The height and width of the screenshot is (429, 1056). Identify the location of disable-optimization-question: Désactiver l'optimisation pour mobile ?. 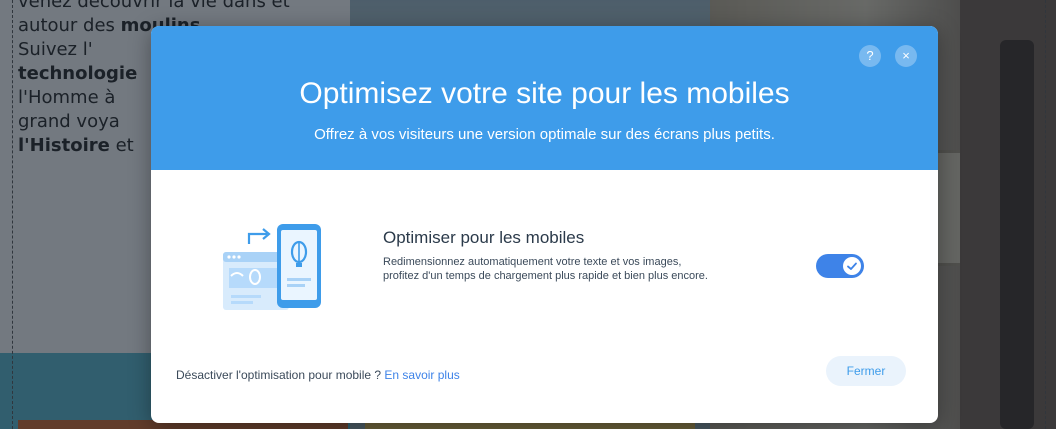
(280, 375).